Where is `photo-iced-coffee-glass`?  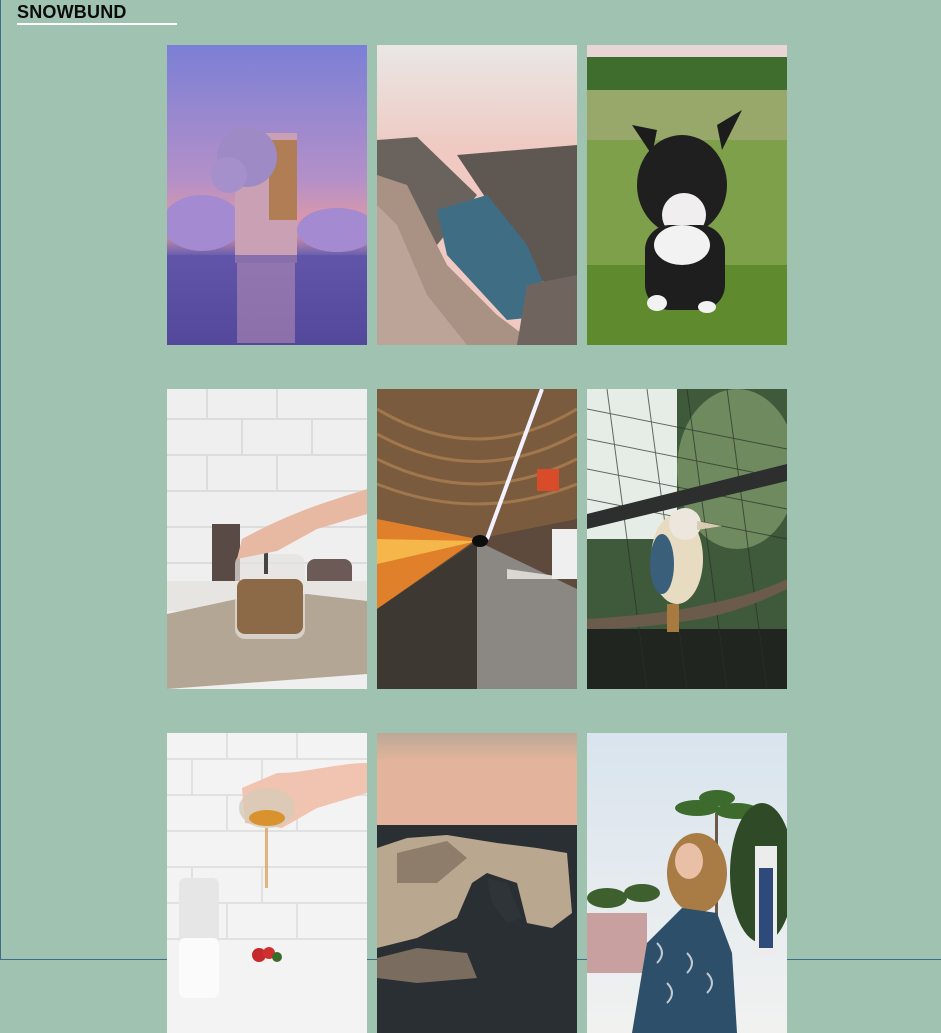 photo-iced-coffee-glass is located at coordinates (267, 539).